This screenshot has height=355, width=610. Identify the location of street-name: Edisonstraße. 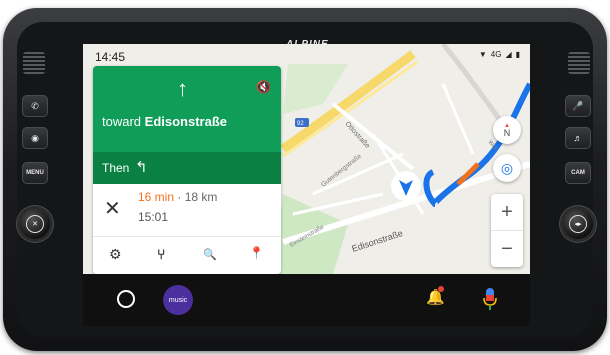
(186, 121).